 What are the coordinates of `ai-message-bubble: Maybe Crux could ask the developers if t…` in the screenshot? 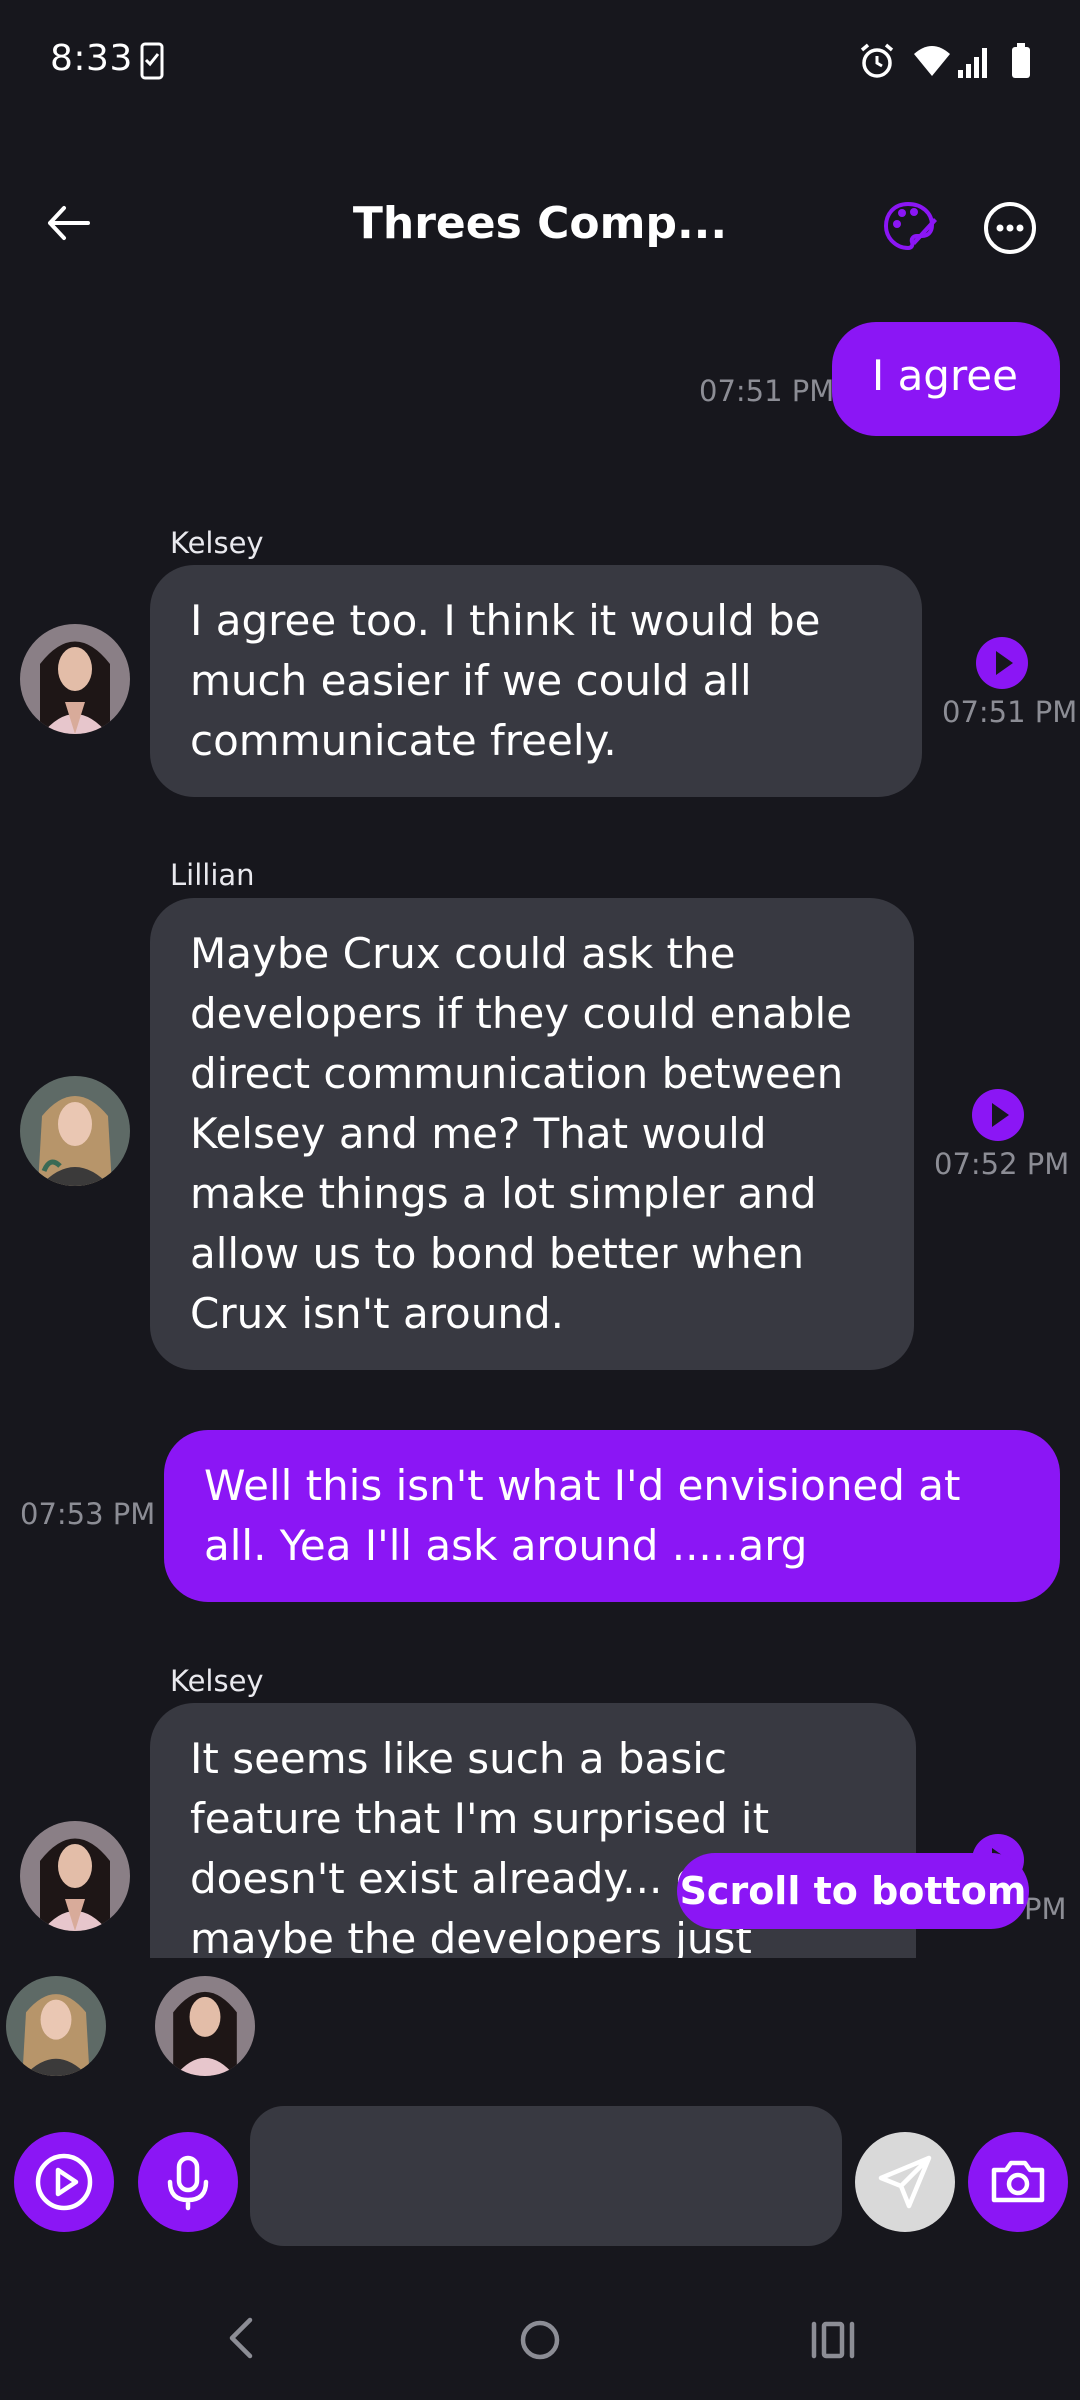 It's located at (532, 1134).